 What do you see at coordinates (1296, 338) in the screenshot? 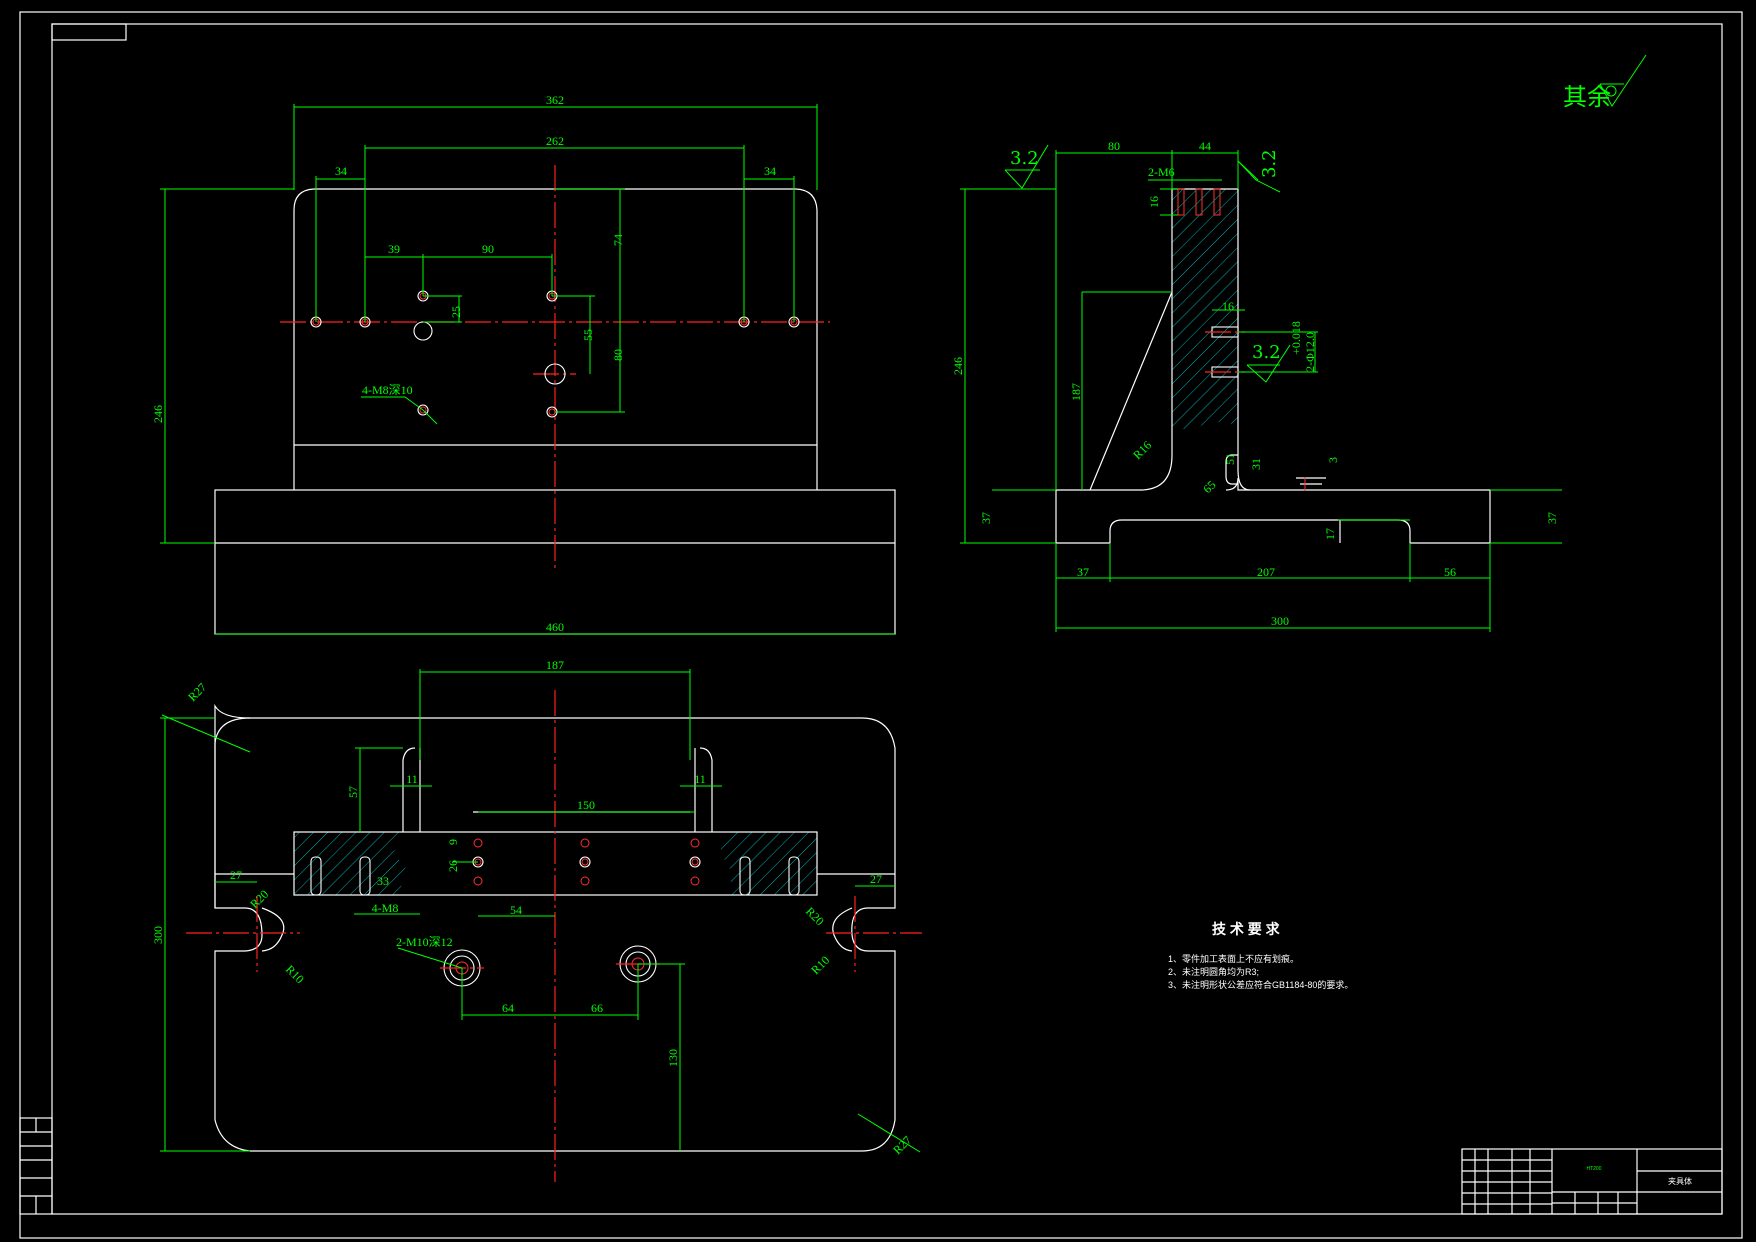
I see `tolerance: +0.018` at bounding box center [1296, 338].